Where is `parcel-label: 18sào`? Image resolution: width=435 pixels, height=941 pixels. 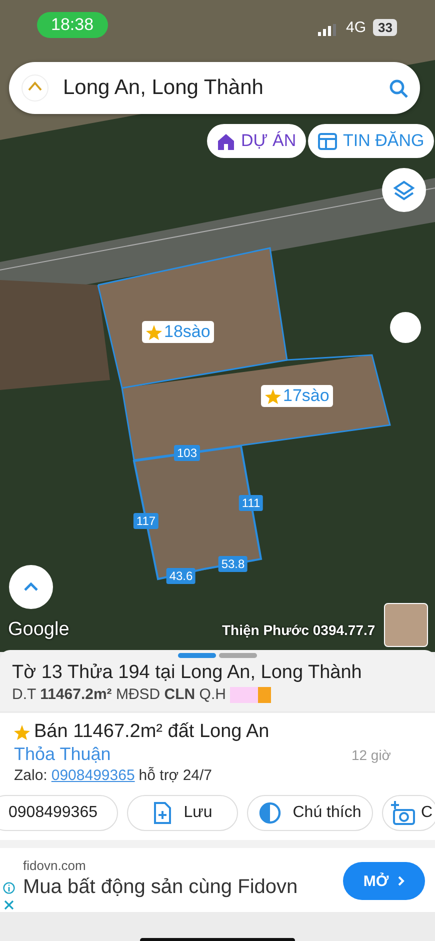 parcel-label: 18sào is located at coordinates (178, 332).